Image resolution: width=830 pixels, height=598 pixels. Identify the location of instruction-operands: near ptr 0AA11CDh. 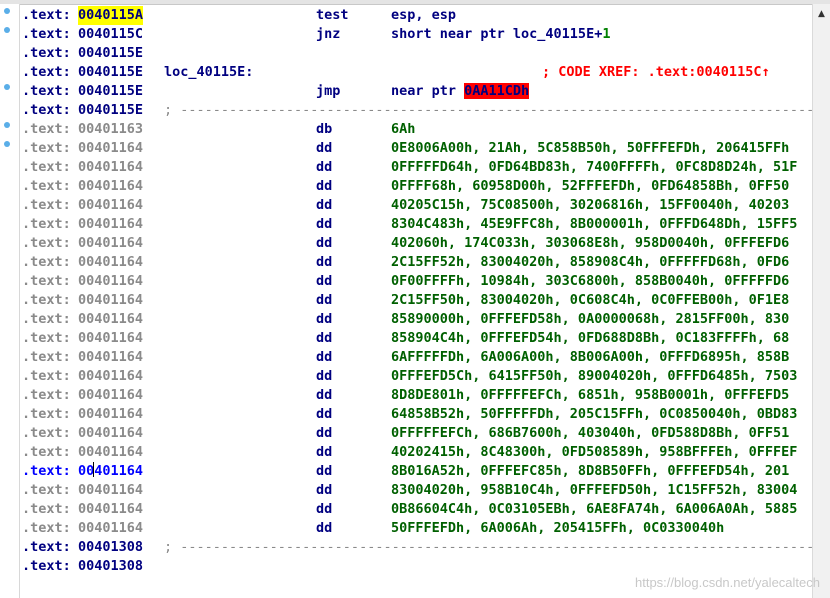
(460, 91).